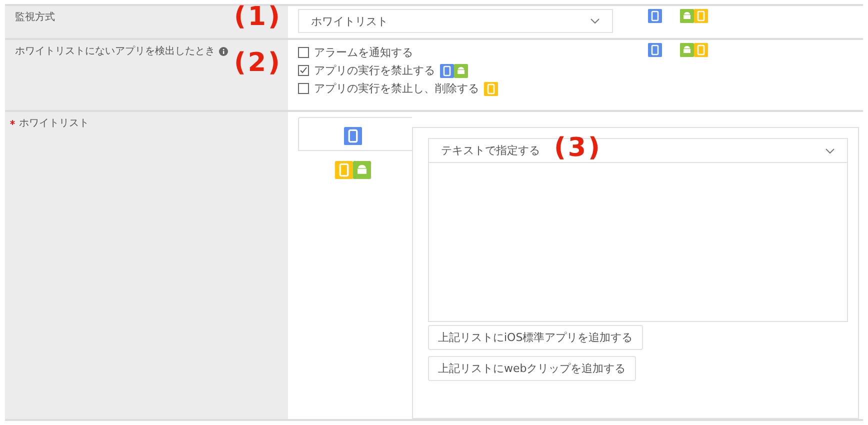 The image size is (868, 425). What do you see at coordinates (374, 70) in the screenshot?
I see `option-label: アプリの実行を禁止する` at bounding box center [374, 70].